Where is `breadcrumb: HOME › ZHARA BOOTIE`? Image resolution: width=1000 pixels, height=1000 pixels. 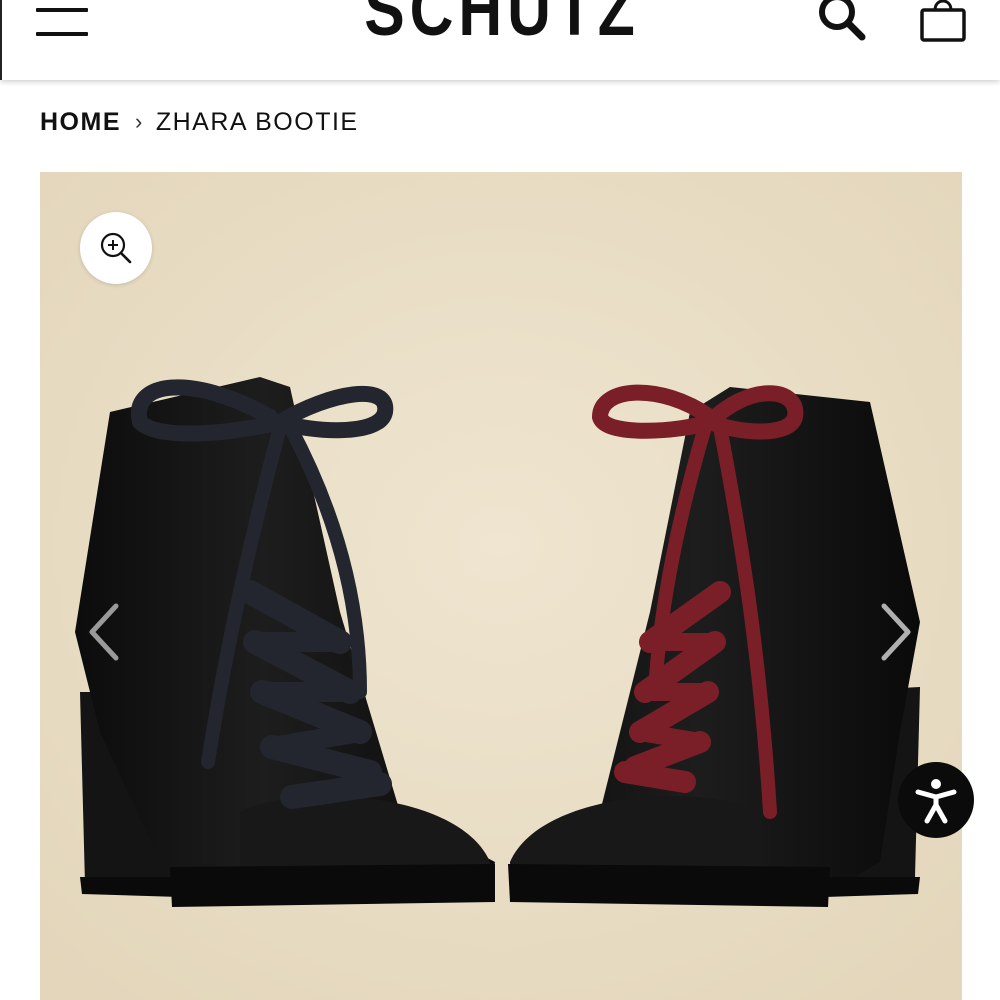 breadcrumb: HOME › ZHARA BOOTIE is located at coordinates (199, 122).